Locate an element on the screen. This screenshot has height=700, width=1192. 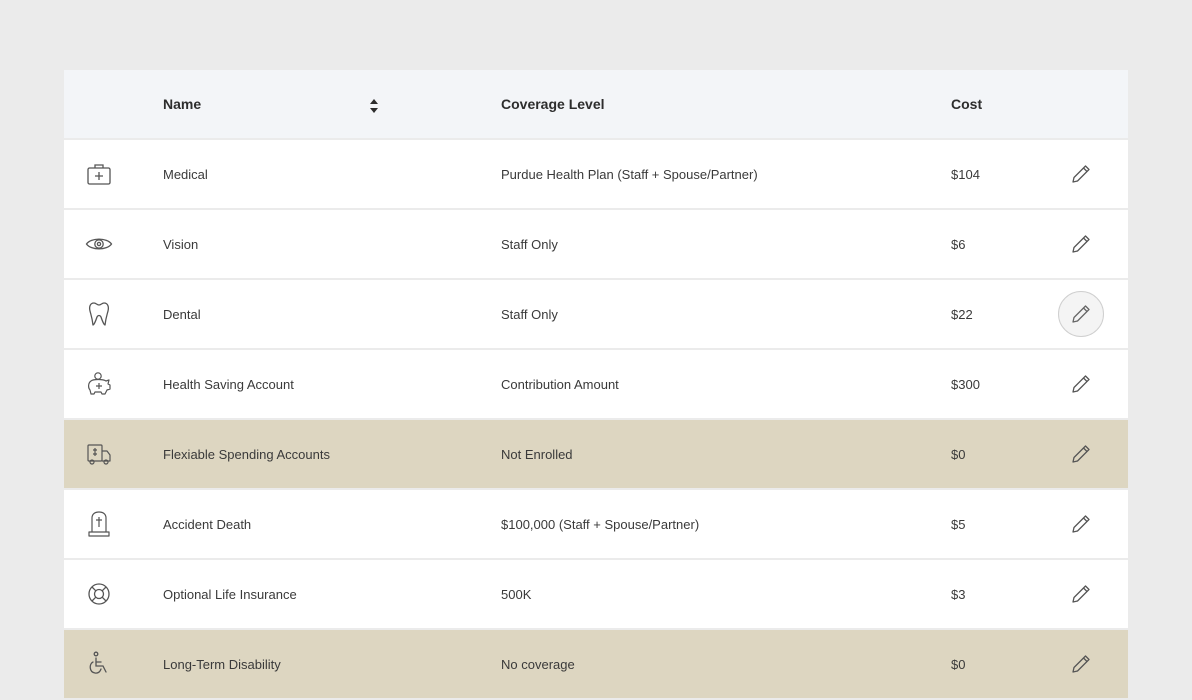
table-row: Dental Staff Only $22 is located at coordinates (596, 314).